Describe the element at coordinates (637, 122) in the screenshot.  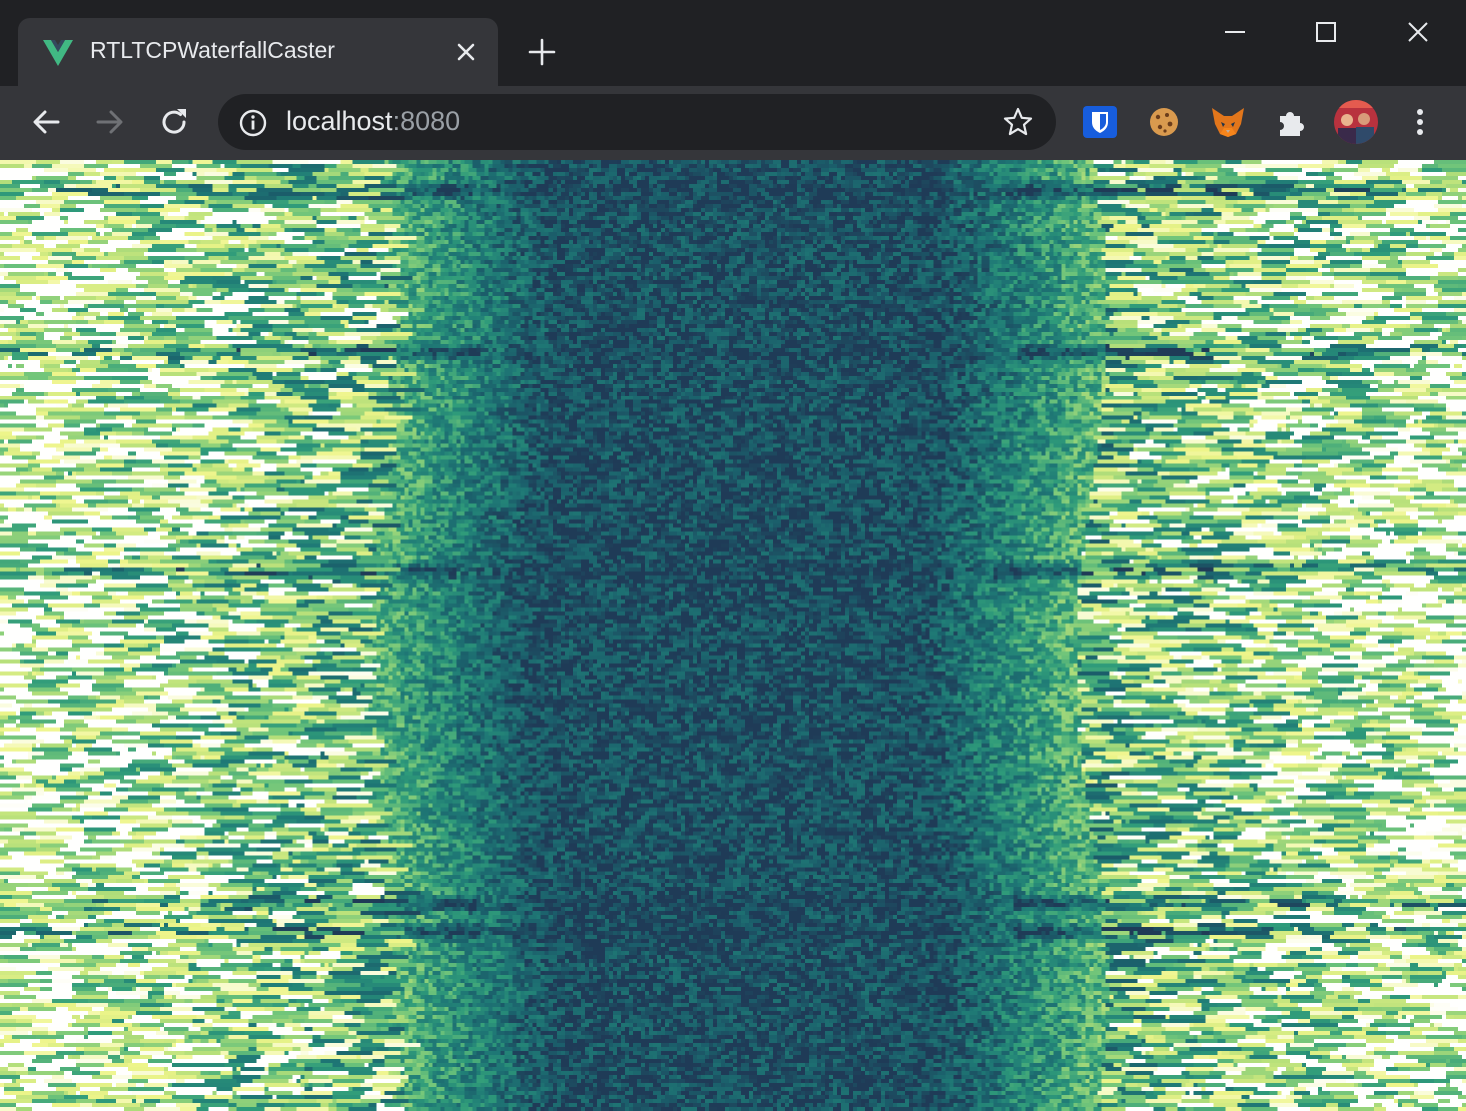
I see `address-bar: localhost:8080` at that location.